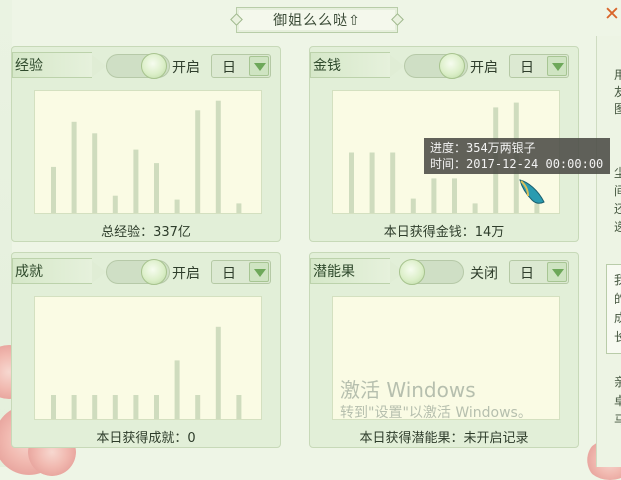 This screenshot has width=621, height=480. Describe the element at coordinates (29, 66) in the screenshot. I see `panel-label-text: 经验` at that location.